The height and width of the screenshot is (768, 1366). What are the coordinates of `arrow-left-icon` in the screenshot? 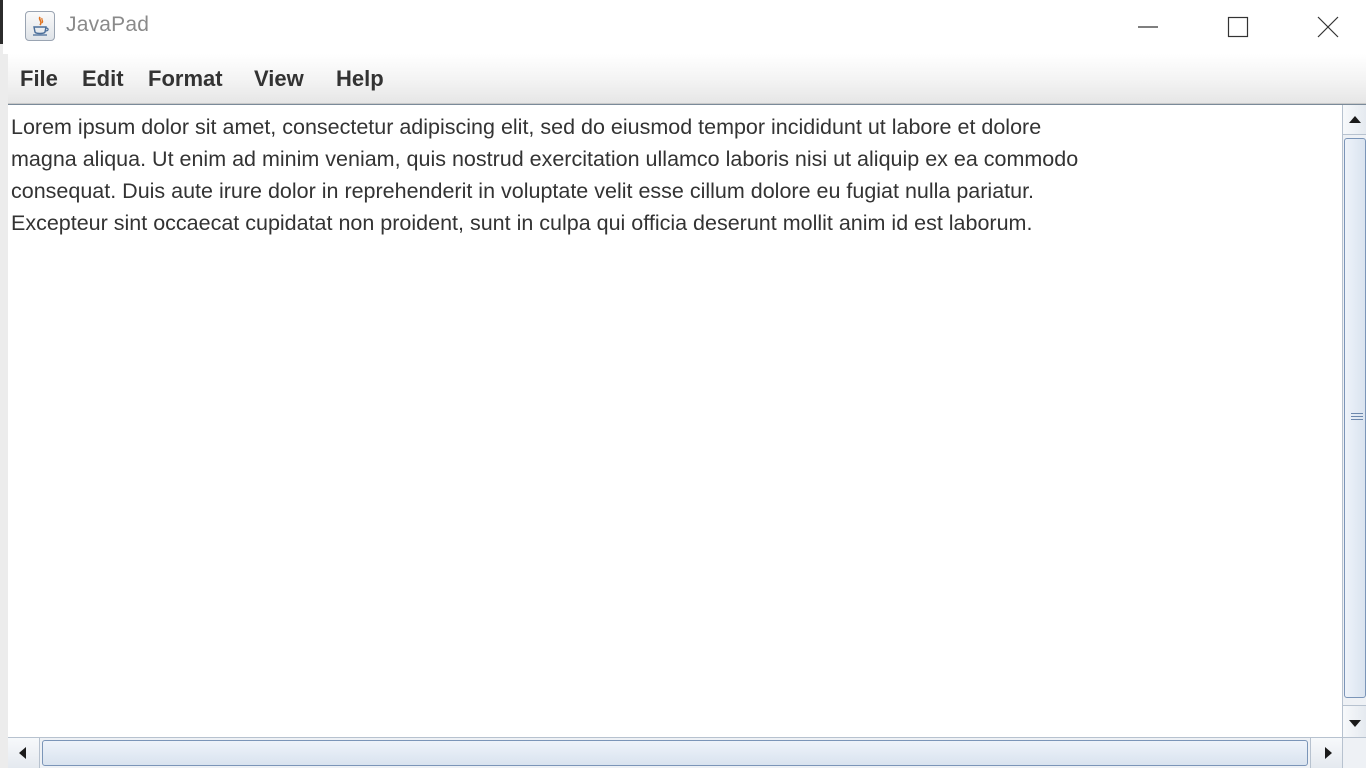 It's located at (22, 753).